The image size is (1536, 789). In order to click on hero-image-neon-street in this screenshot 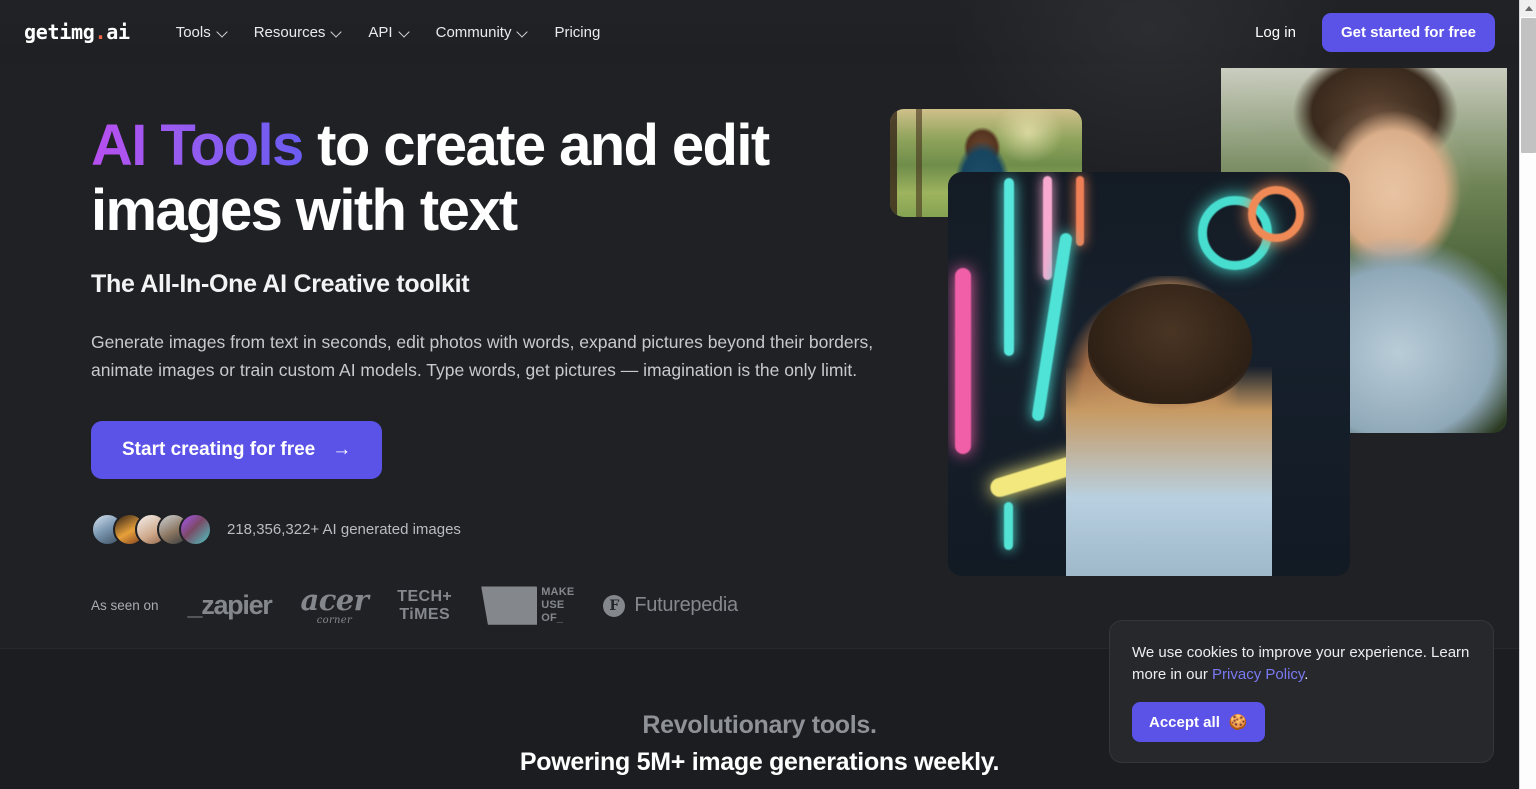, I will do `click(1149, 374)`.